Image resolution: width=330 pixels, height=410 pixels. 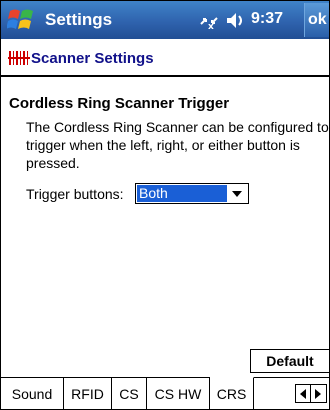 What do you see at coordinates (318, 394) in the screenshot?
I see `arrow-right-icon` at bounding box center [318, 394].